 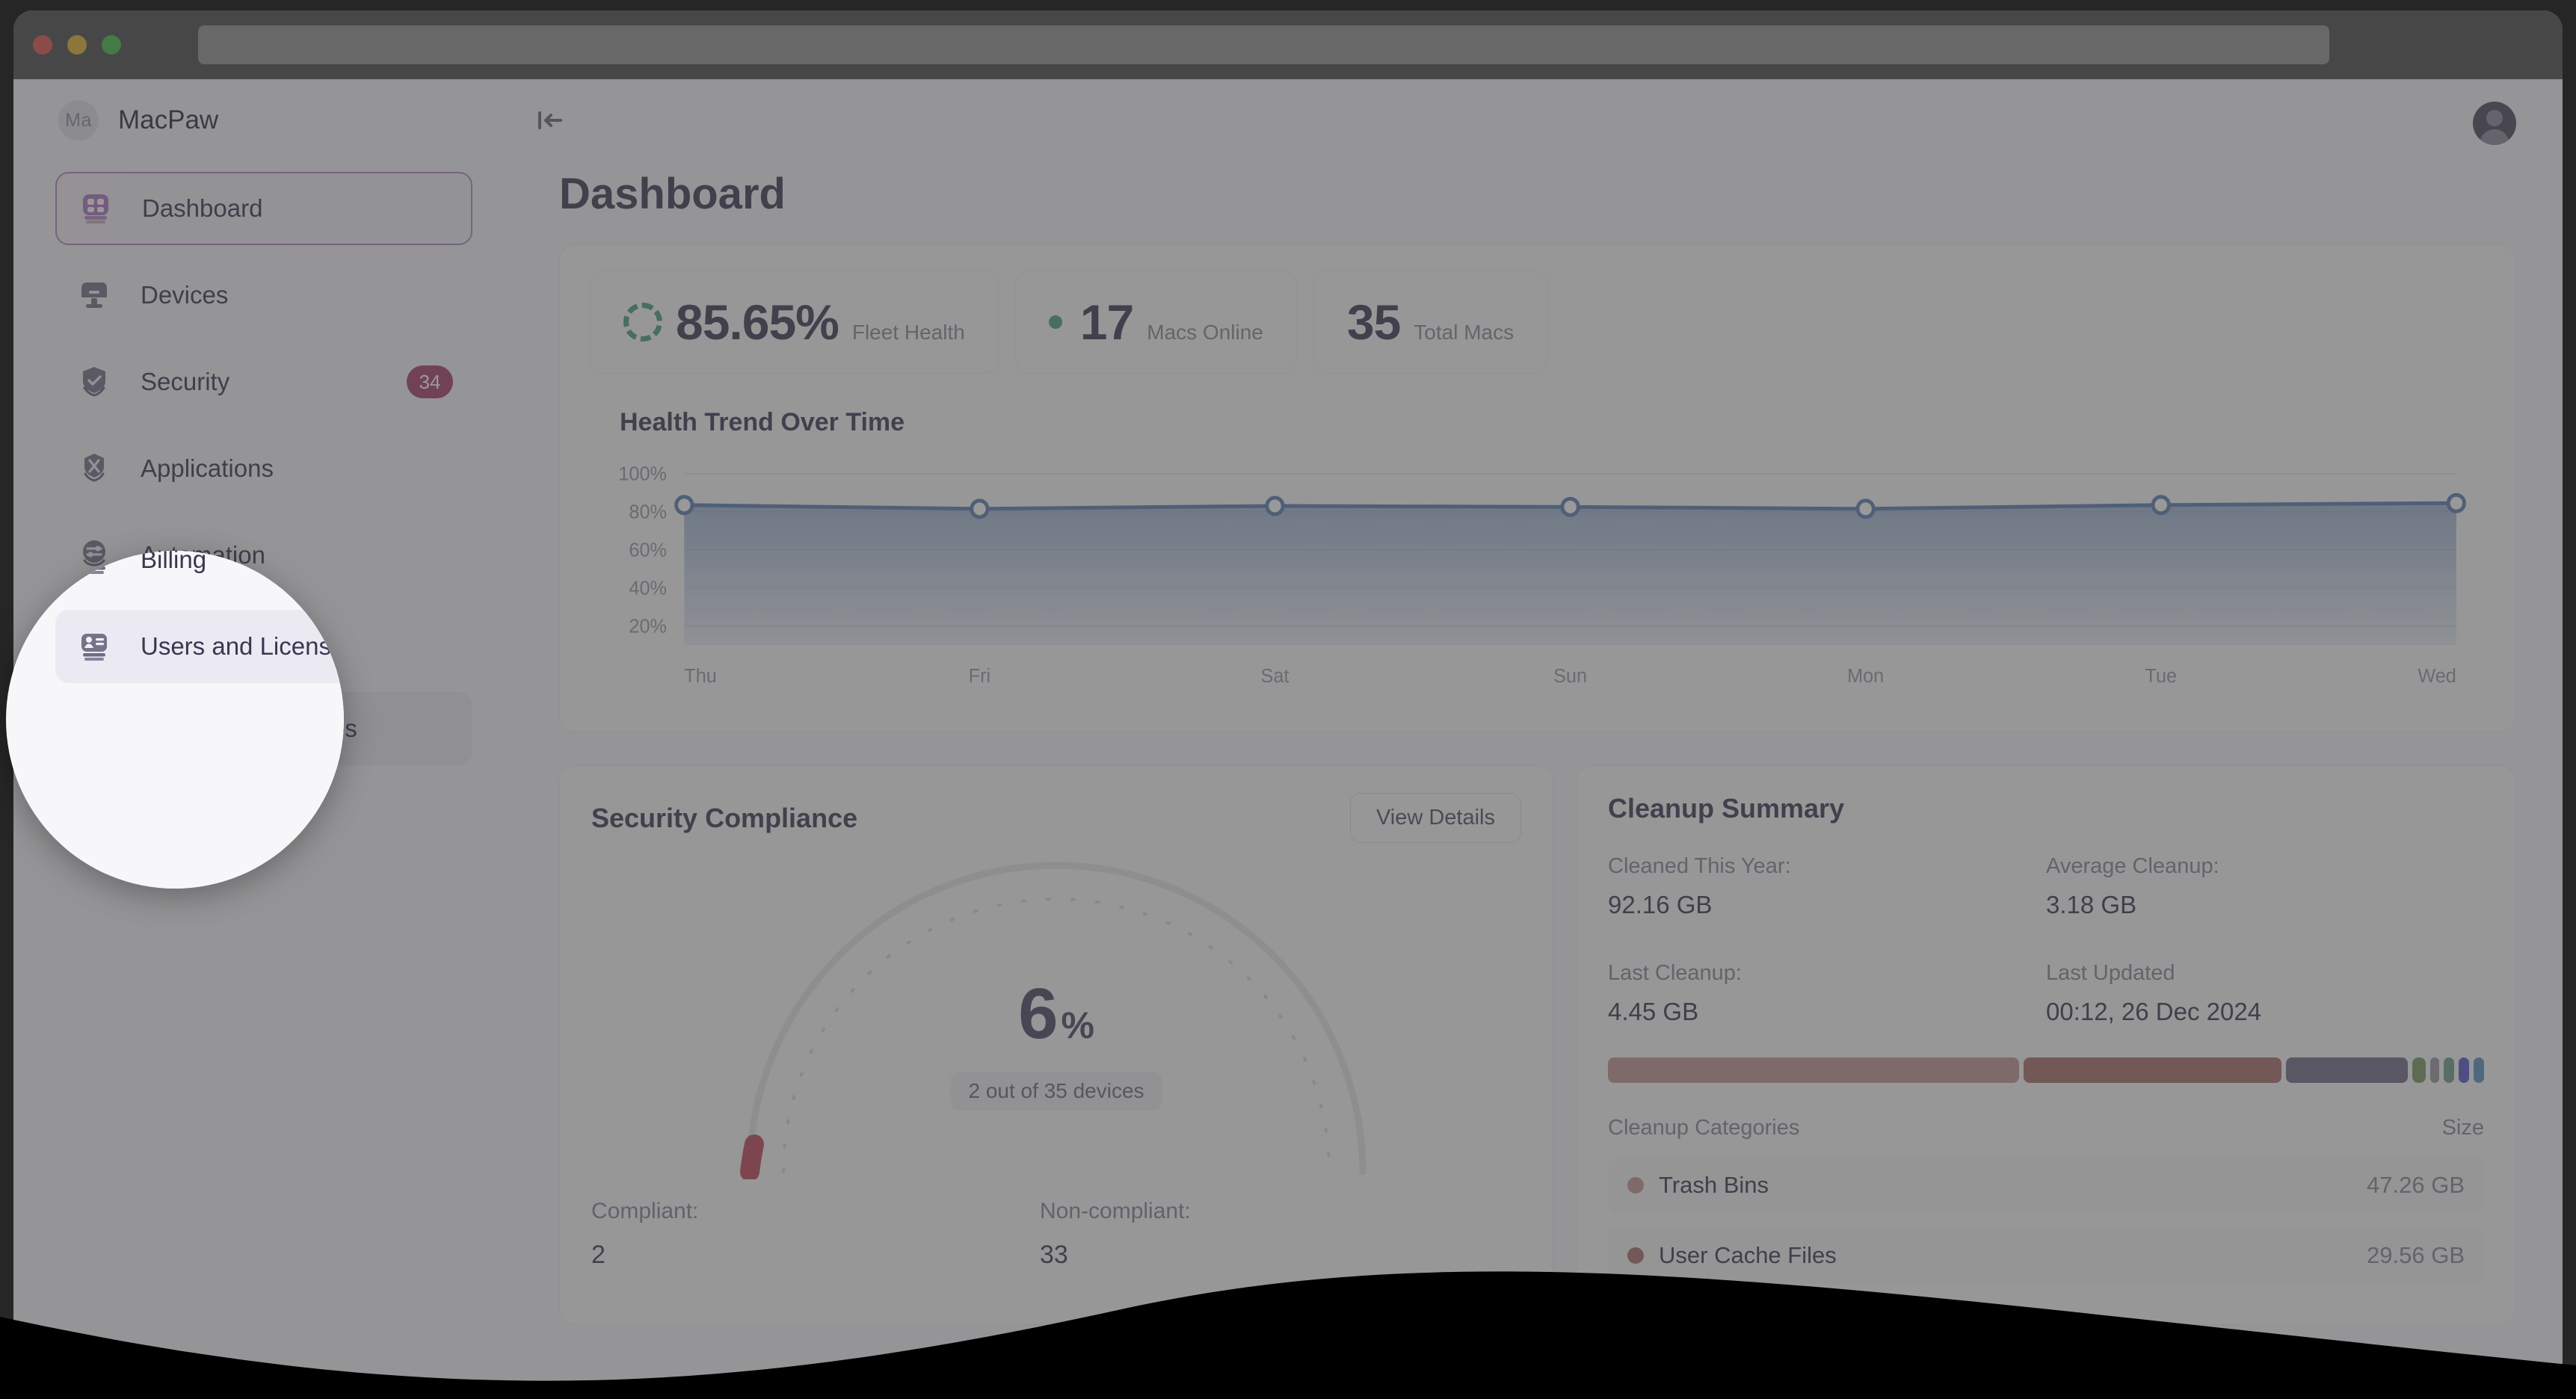 What do you see at coordinates (549, 120) in the screenshot?
I see `collapse-sidebar-icon` at bounding box center [549, 120].